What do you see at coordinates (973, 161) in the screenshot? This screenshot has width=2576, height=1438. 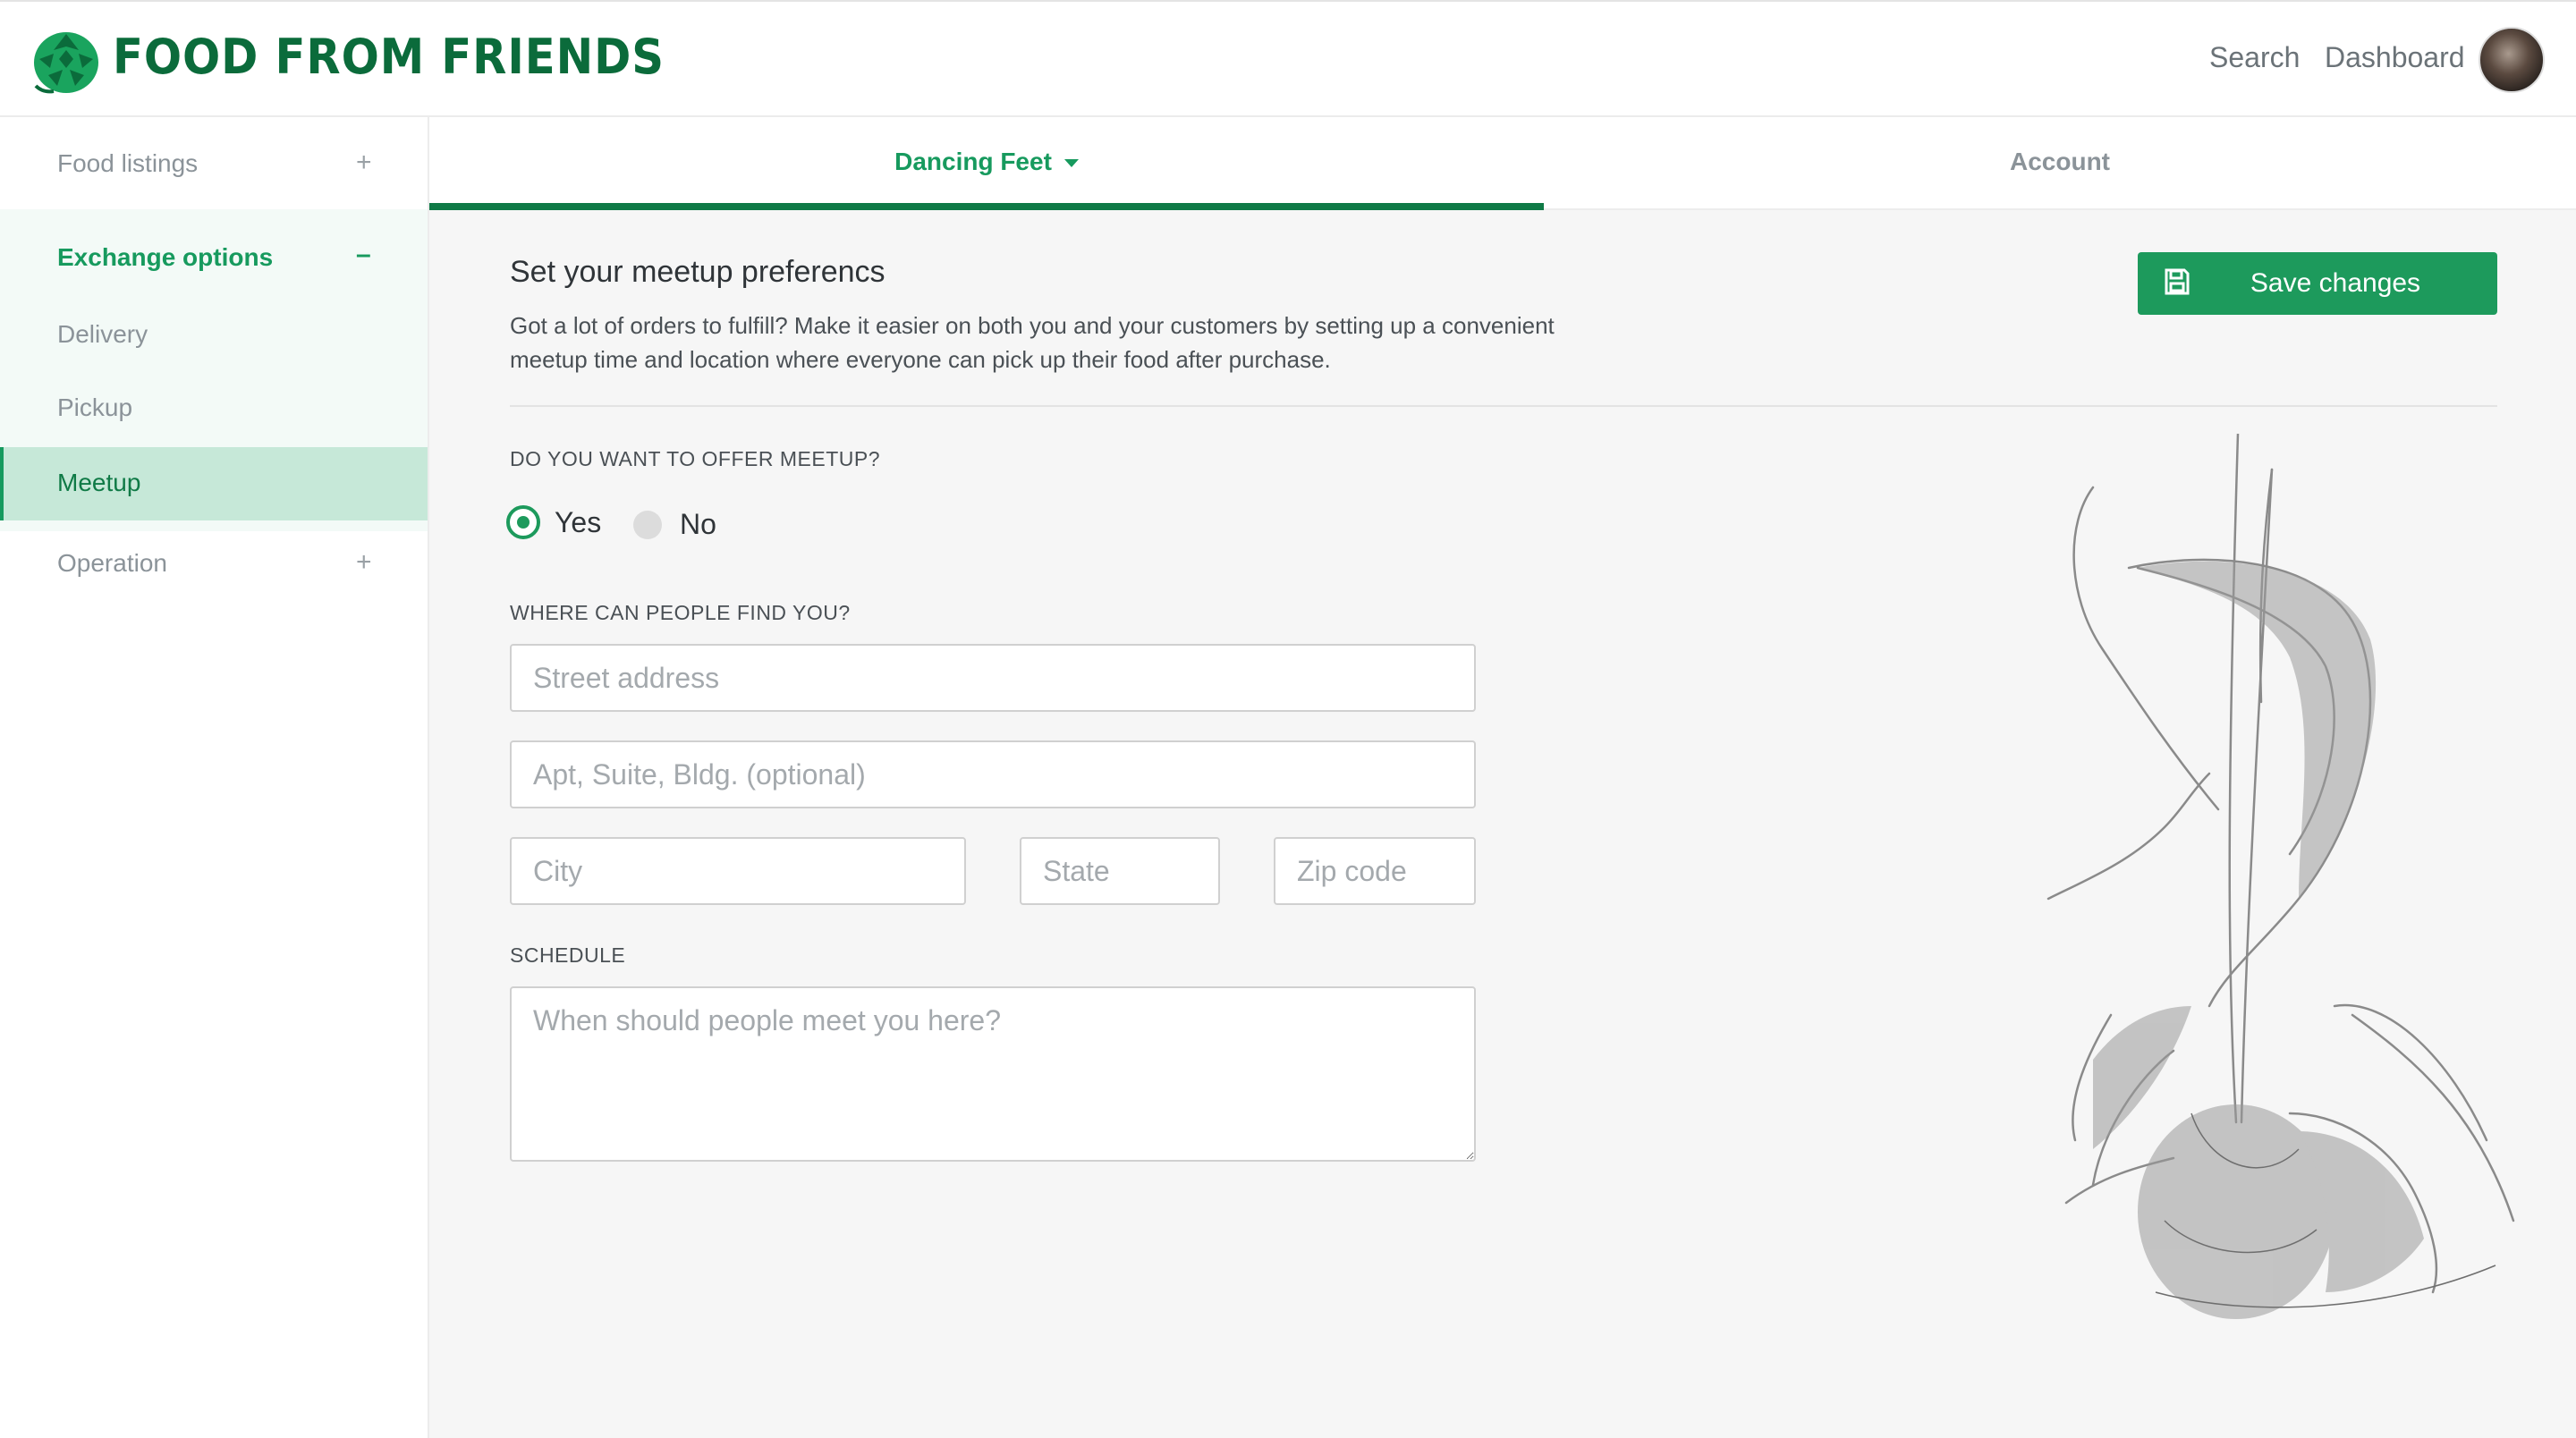 I see `tab-label: Dancing Feet` at bounding box center [973, 161].